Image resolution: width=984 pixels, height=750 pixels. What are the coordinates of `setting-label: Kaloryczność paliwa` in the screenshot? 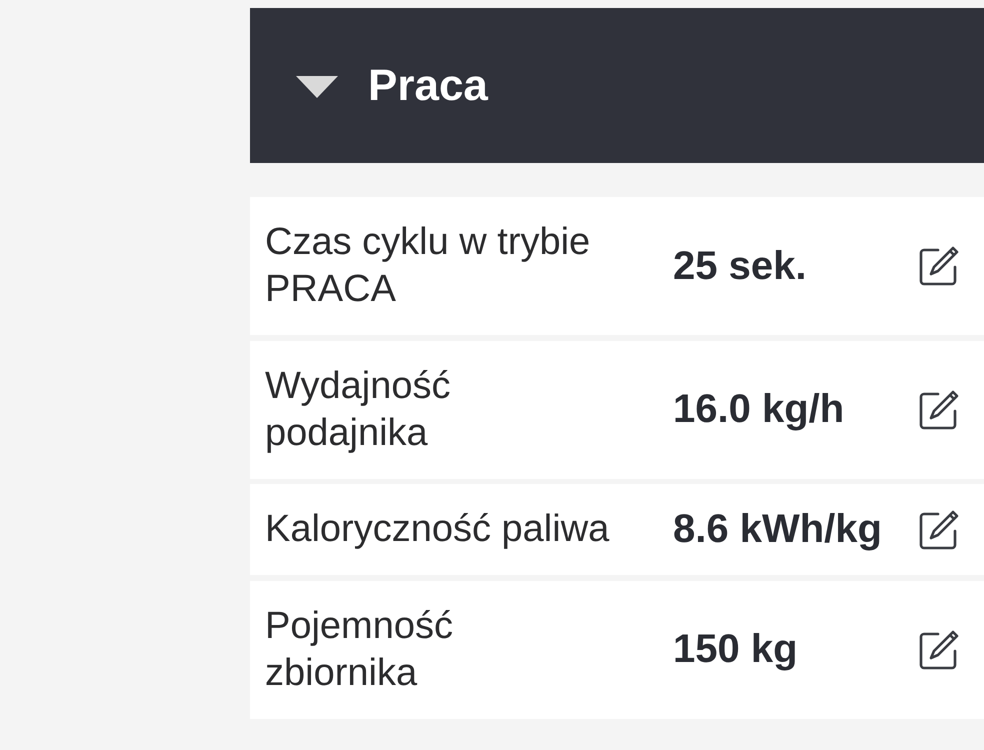 It's located at (437, 529).